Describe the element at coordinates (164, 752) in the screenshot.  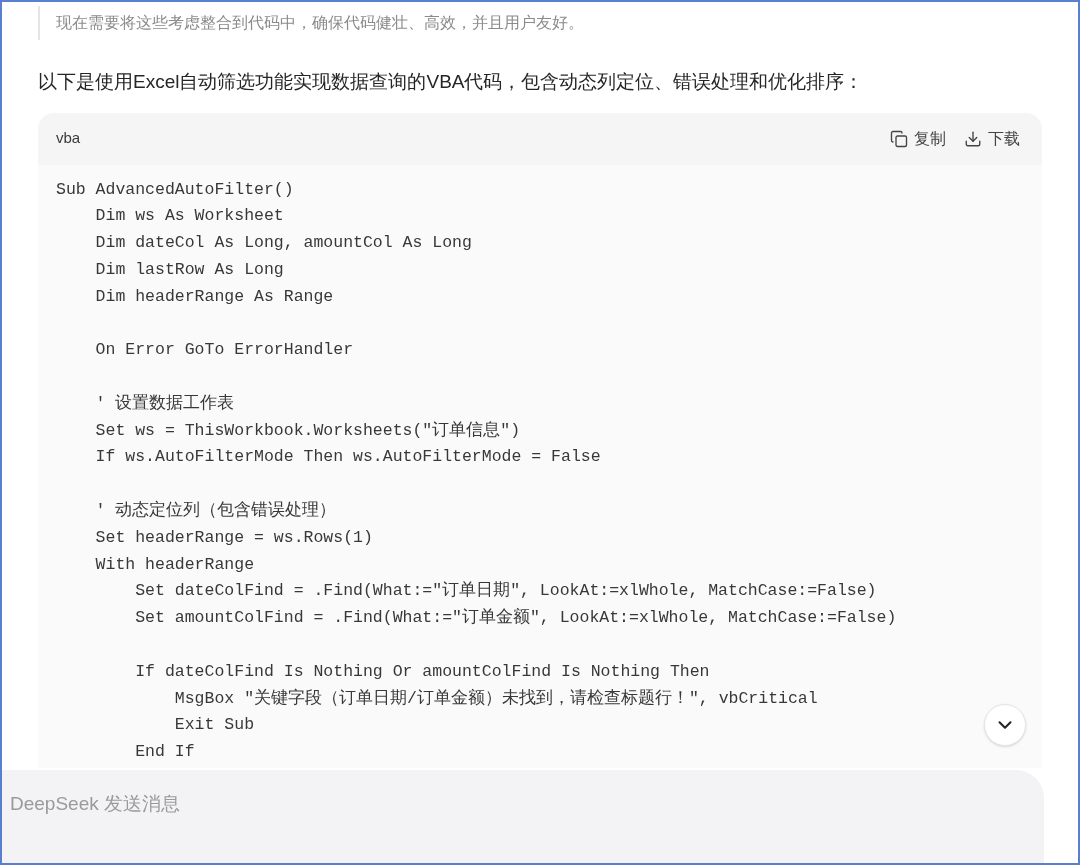
I see `code-line: End If` at that location.